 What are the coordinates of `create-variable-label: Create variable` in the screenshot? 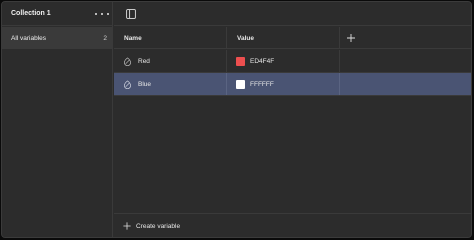 It's located at (158, 226).